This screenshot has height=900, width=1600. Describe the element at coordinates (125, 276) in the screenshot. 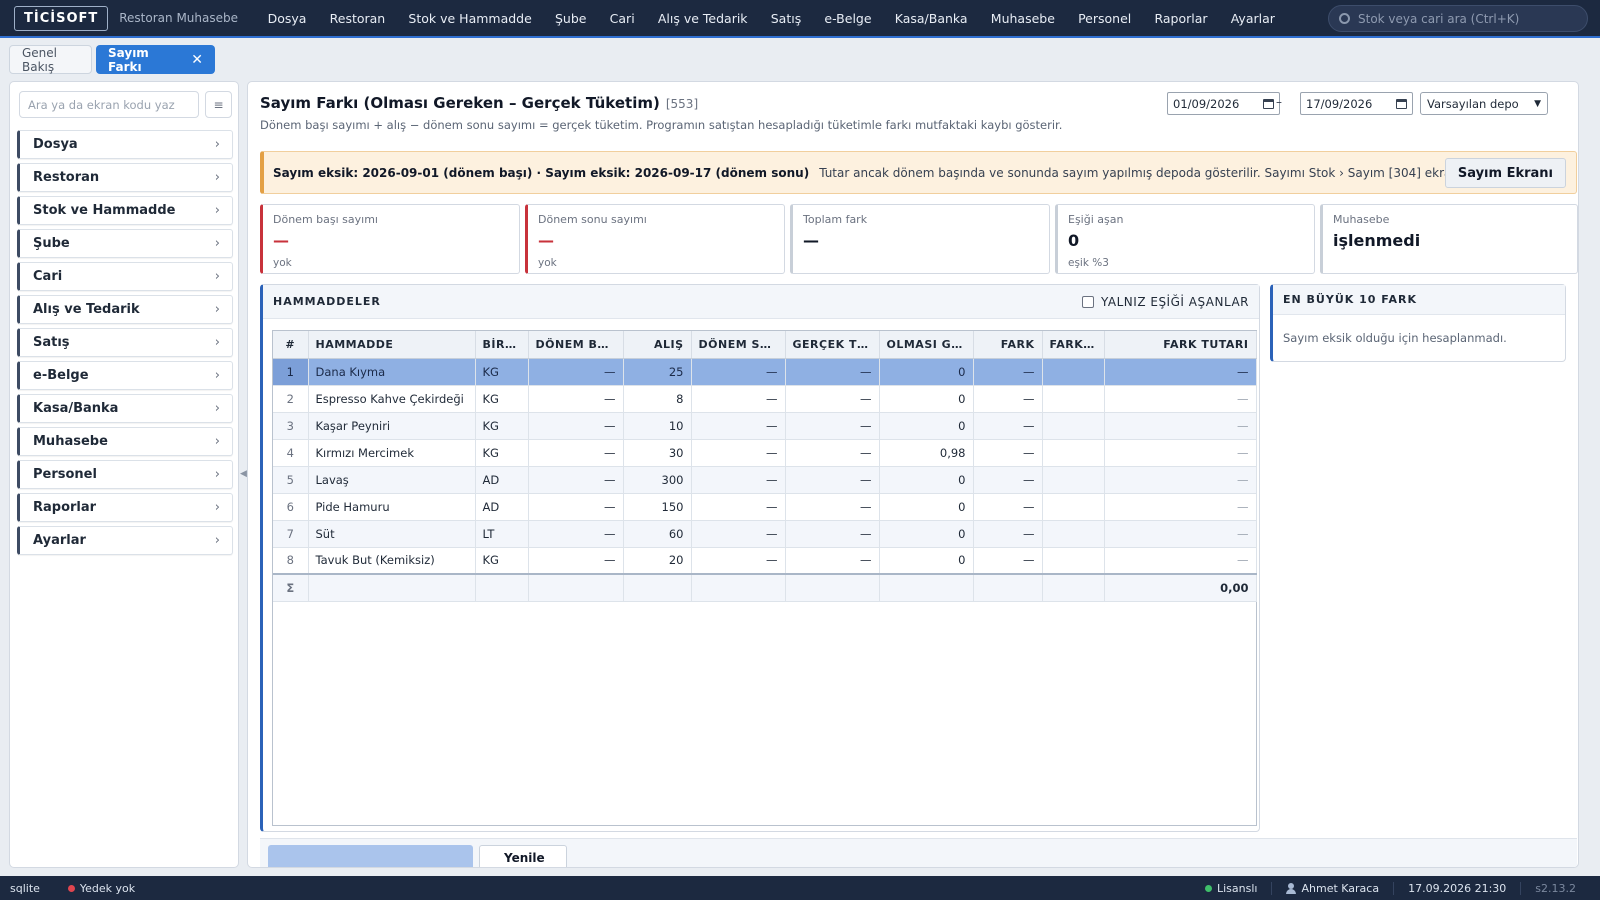

I see `sidebar-item-cari: Cari ›` at that location.